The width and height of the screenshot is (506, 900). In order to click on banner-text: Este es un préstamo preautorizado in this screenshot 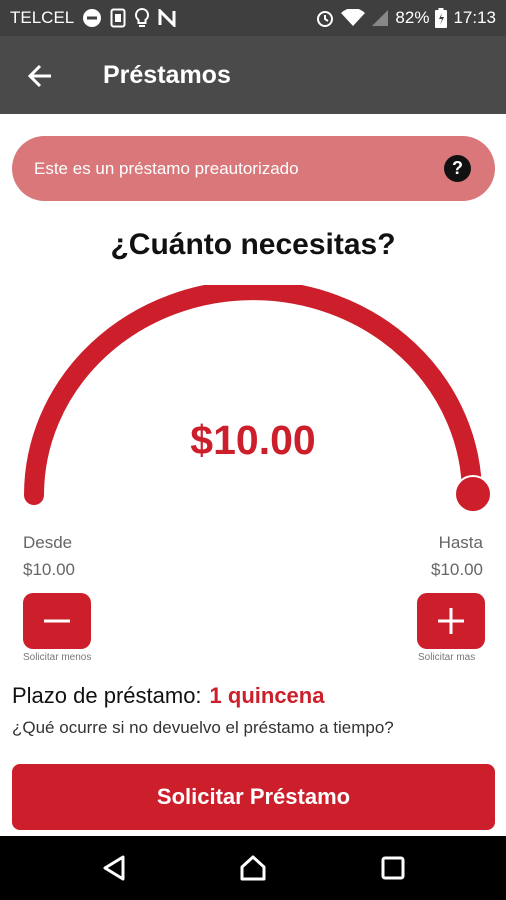, I will do `click(166, 168)`.